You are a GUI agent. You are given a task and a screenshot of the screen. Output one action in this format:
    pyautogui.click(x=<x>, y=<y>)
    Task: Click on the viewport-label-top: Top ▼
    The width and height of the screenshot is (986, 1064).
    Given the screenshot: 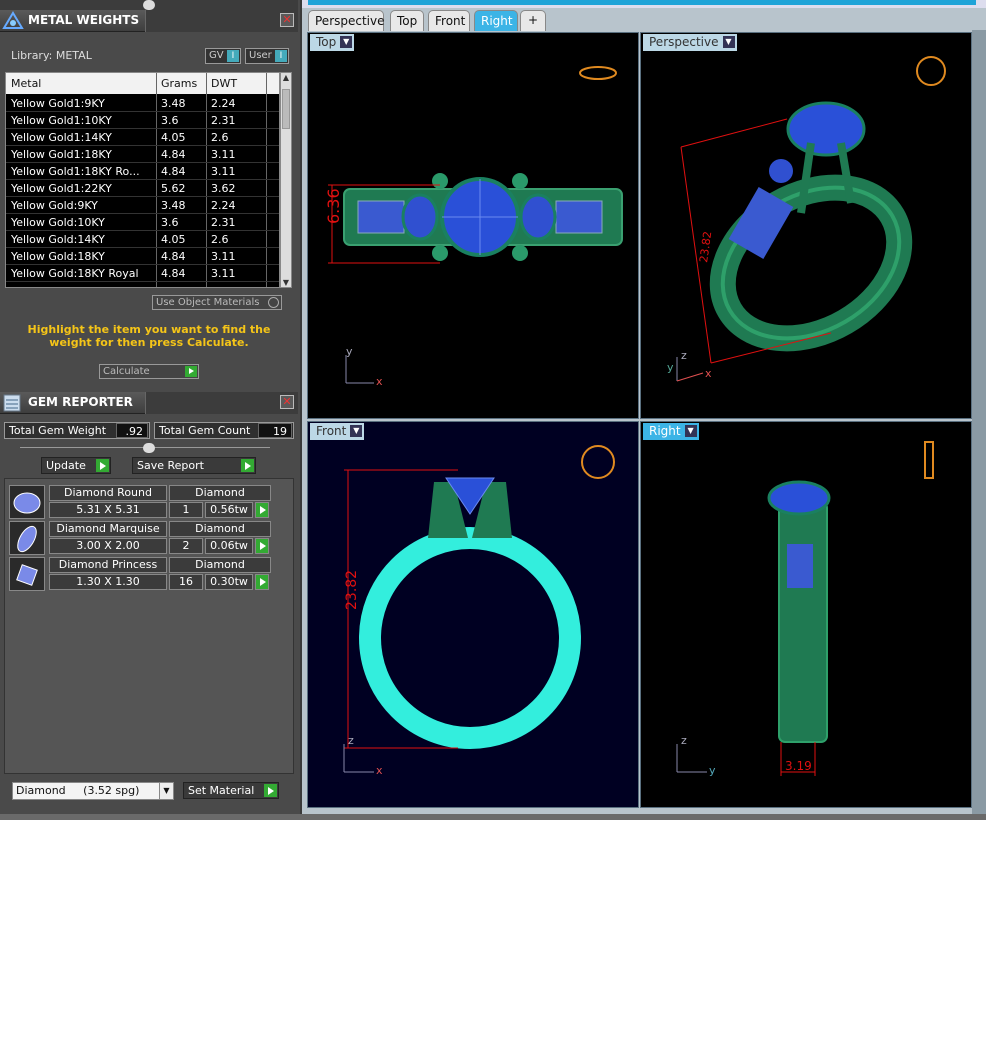 What is the action you would take?
    pyautogui.click(x=332, y=42)
    